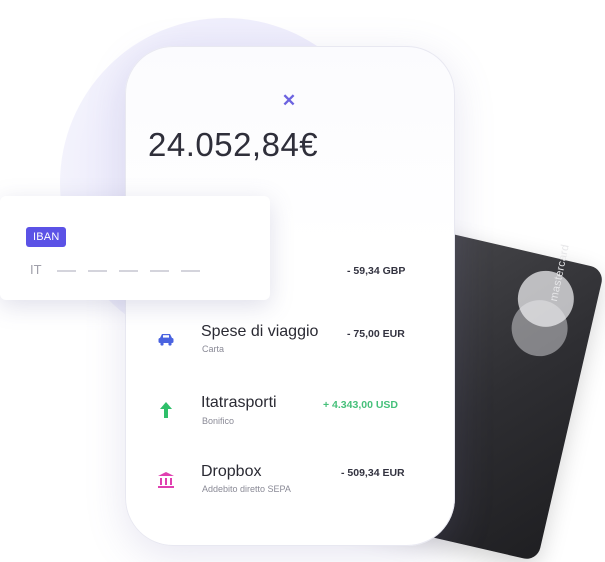 Image resolution: width=605 pixels, height=562 pixels. Describe the element at coordinates (166, 480) in the screenshot. I see `bank-icon` at that location.